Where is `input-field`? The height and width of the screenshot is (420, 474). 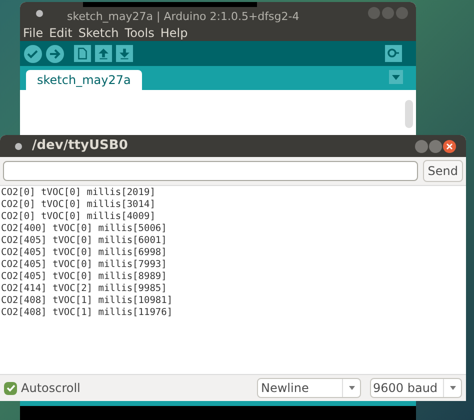 input-field is located at coordinates (210, 171).